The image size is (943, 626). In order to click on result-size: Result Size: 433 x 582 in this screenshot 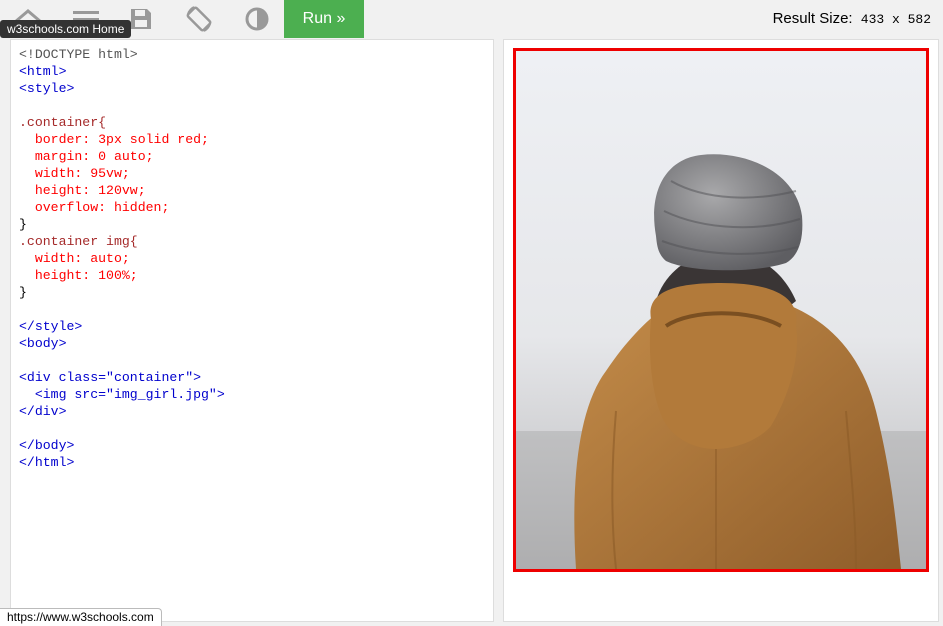, I will do `click(852, 18)`.